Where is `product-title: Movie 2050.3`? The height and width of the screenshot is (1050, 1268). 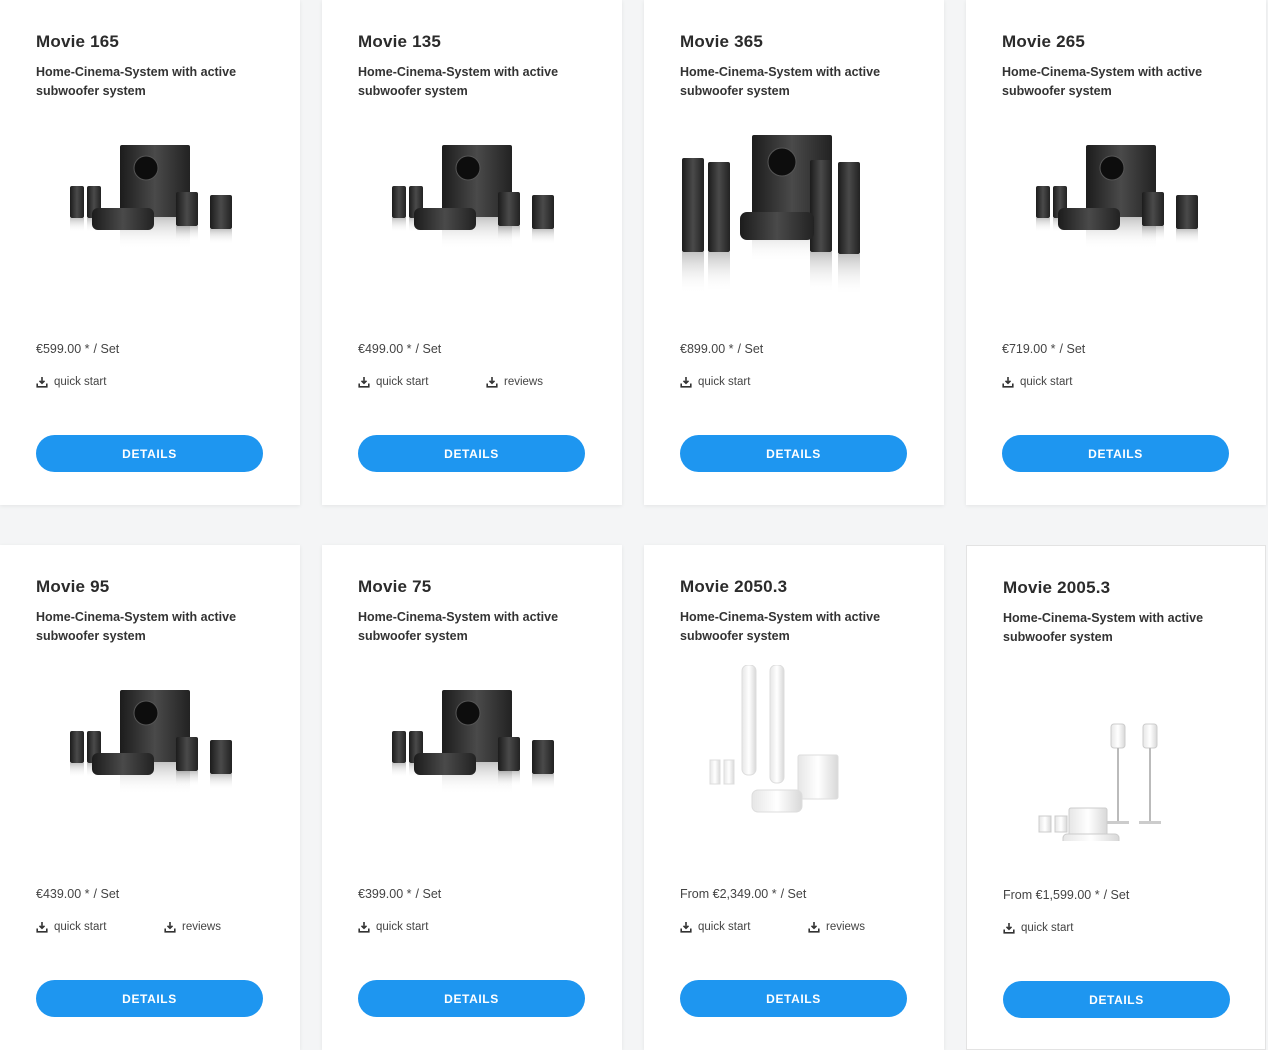 product-title: Movie 2050.3 is located at coordinates (733, 587).